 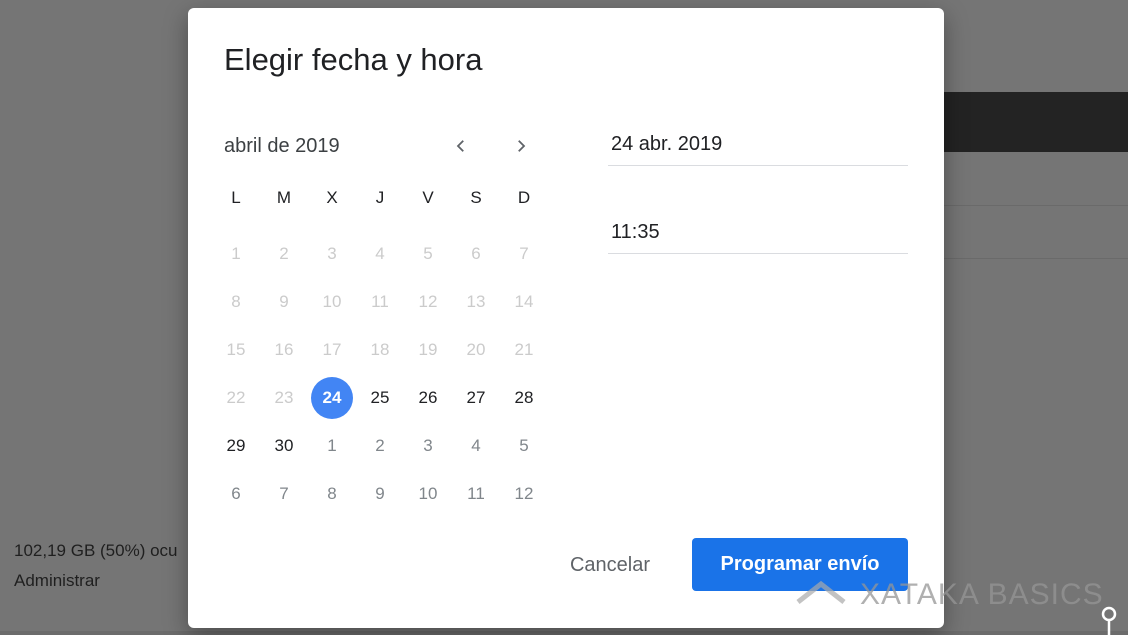 I want to click on calendar-day: 29, so click(x=236, y=446).